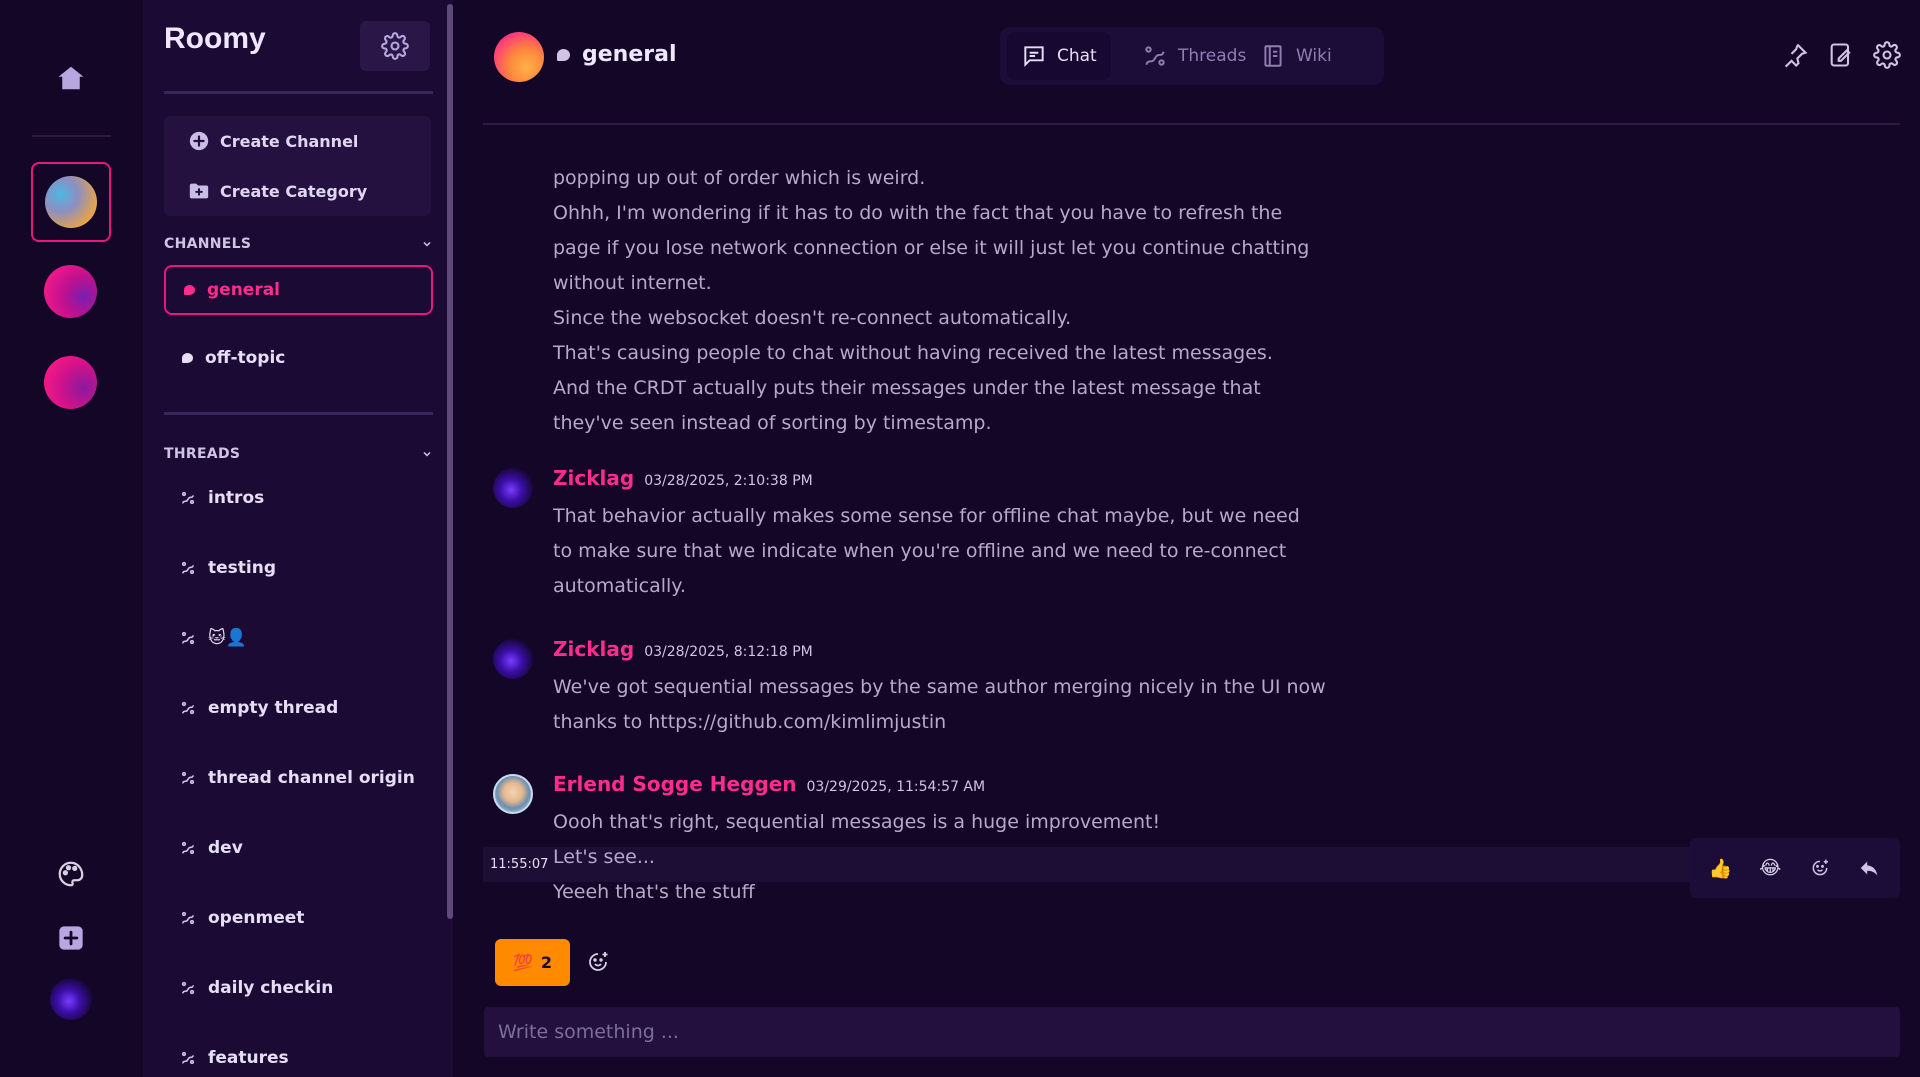 Image resolution: width=1920 pixels, height=1077 pixels. Describe the element at coordinates (298, 638) in the screenshot. I see `thread-item: 🐱👤` at that location.